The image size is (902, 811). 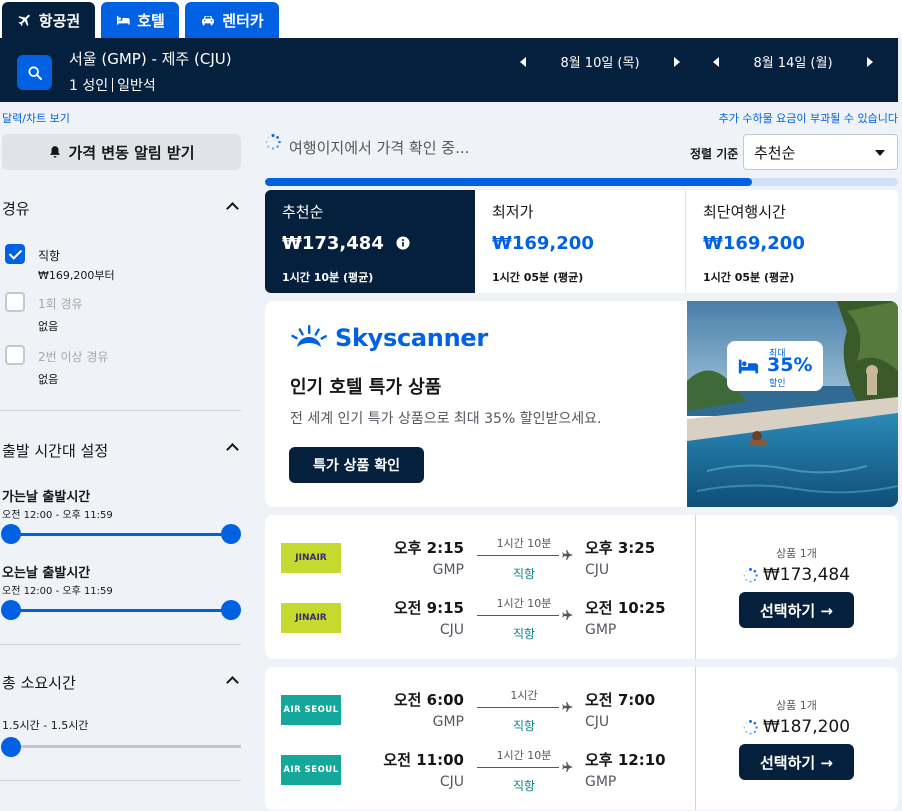 I want to click on tab-car-hire: 렌터카, so click(x=232, y=20).